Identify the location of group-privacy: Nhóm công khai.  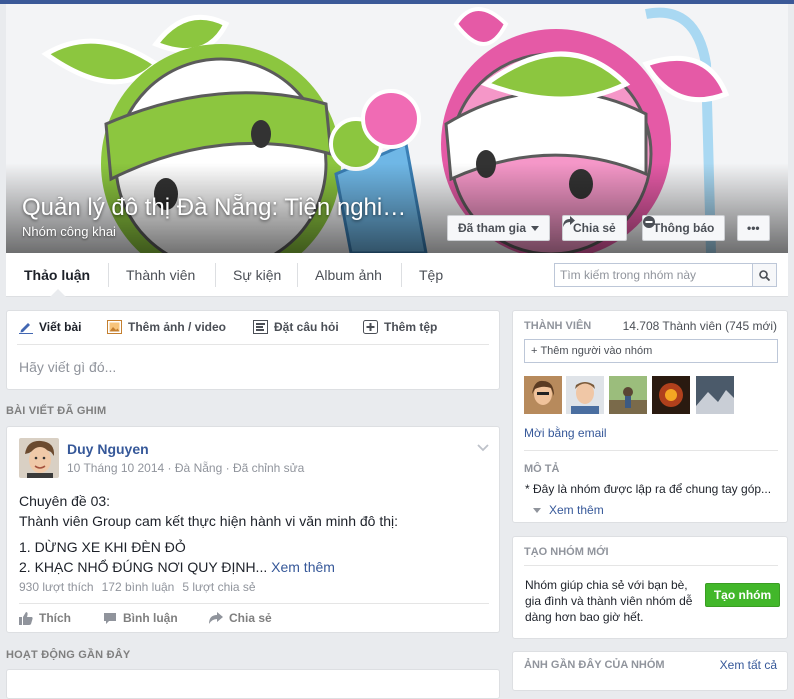
(69, 231).